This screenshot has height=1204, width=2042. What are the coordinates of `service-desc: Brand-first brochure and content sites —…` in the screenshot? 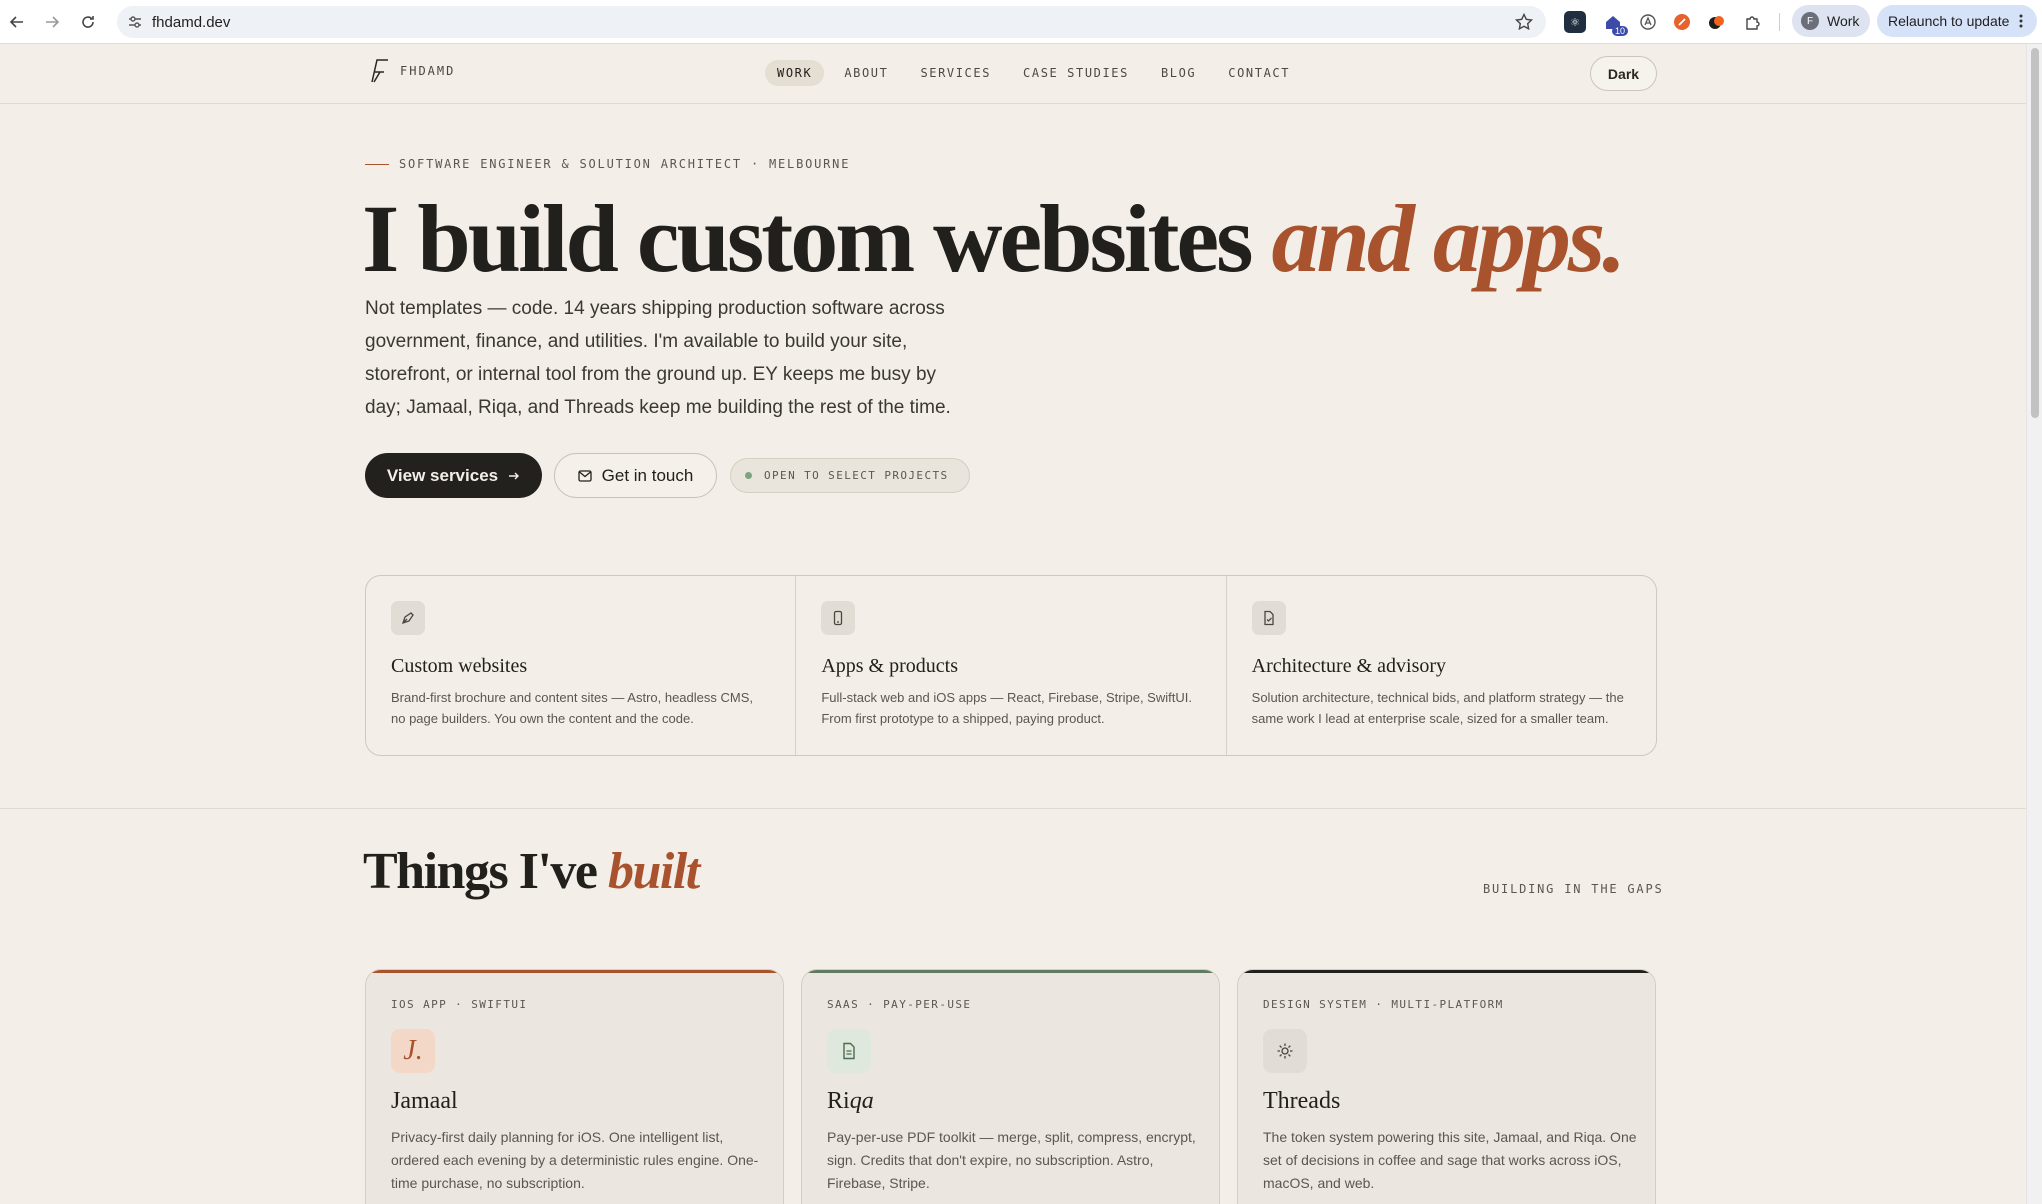 It's located at (572, 708).